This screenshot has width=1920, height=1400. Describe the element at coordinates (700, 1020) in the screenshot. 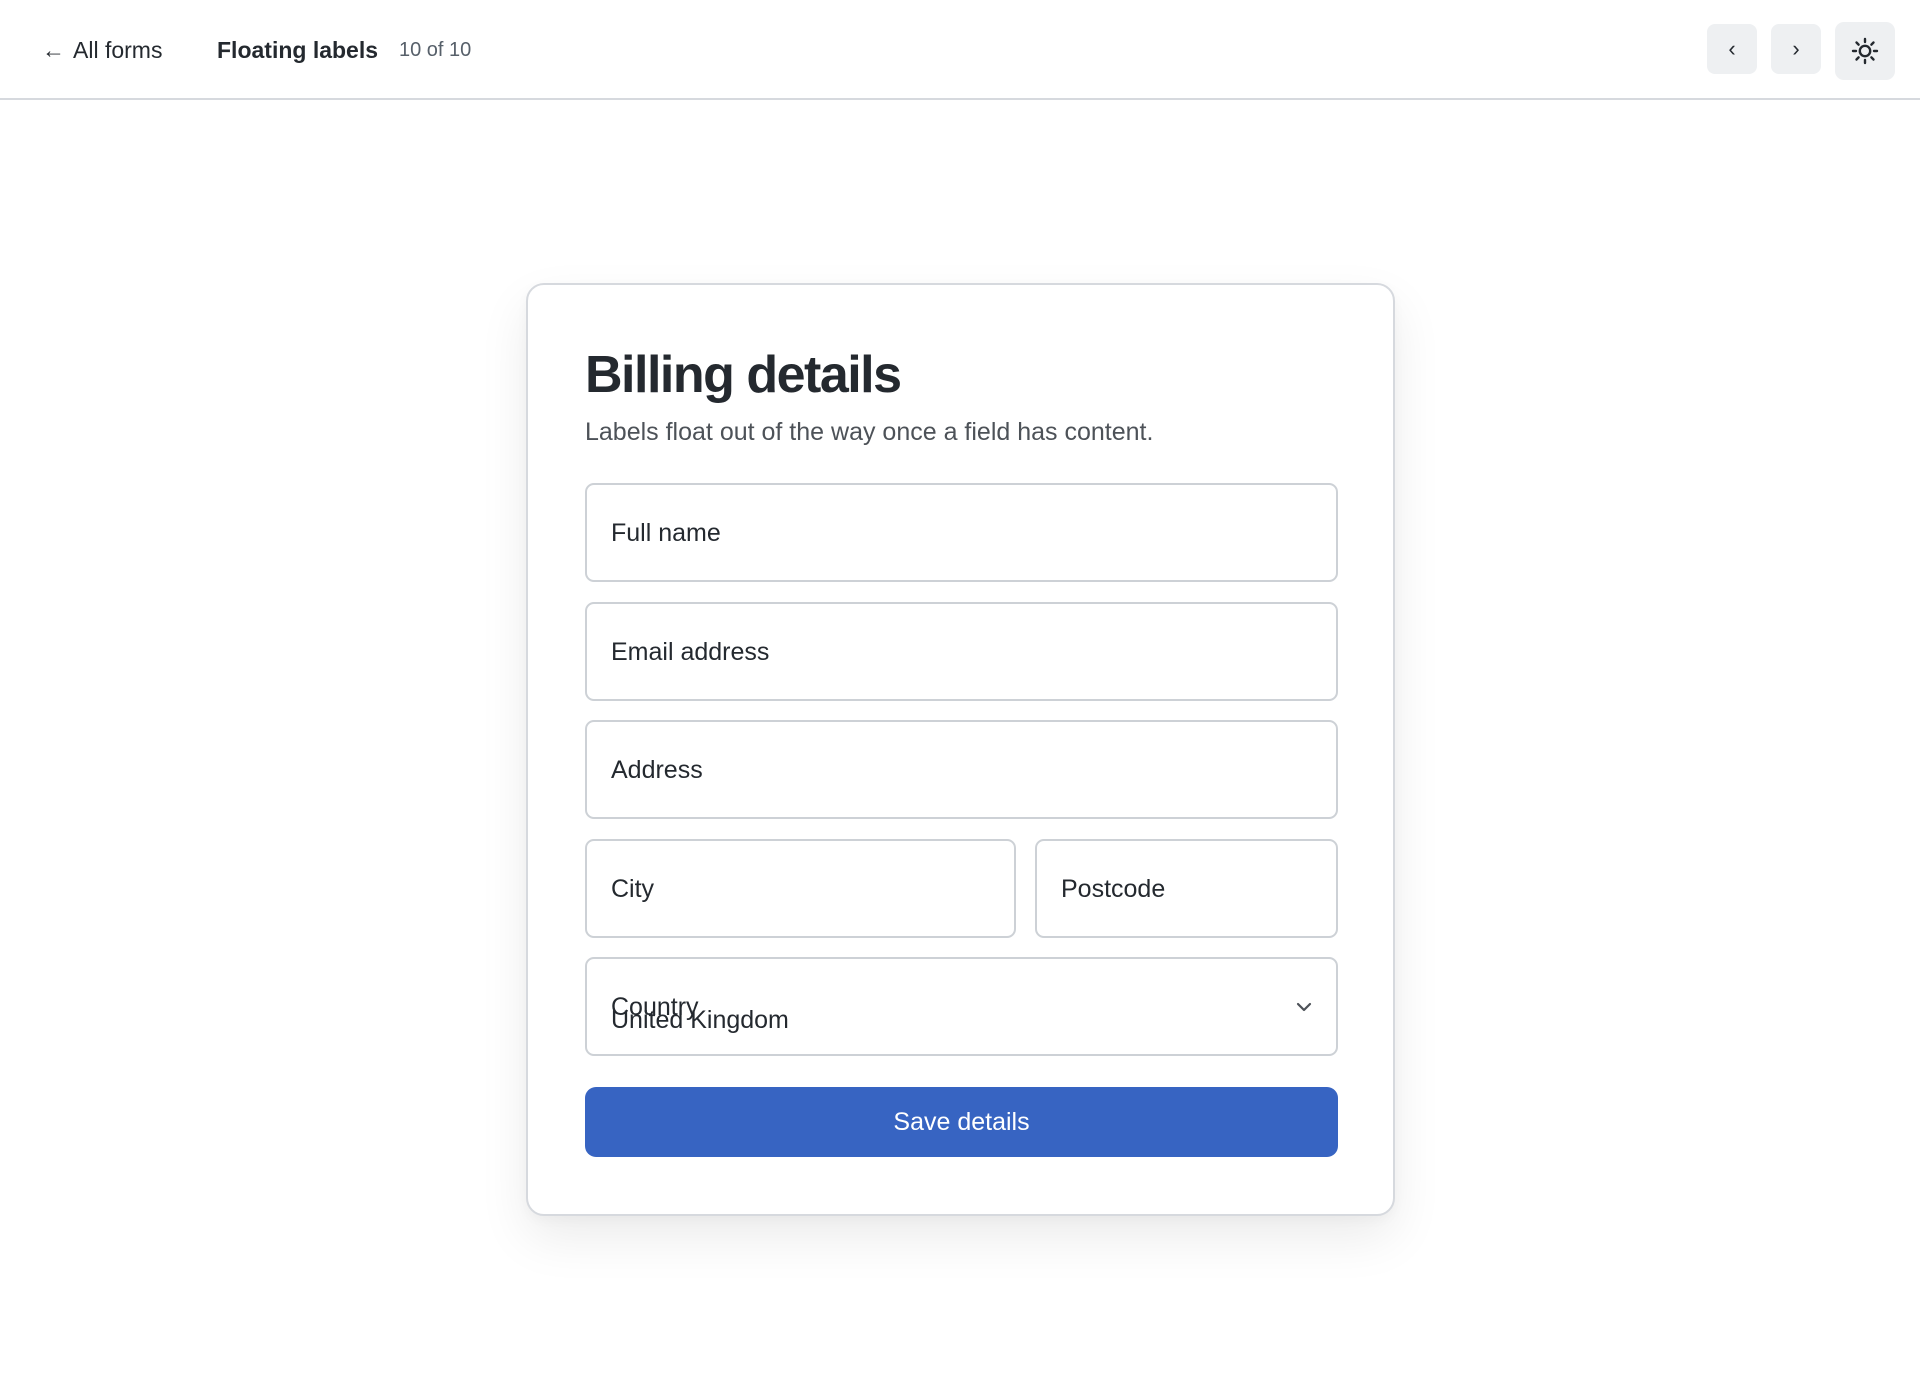

I see `country-value: United Kingdom` at that location.